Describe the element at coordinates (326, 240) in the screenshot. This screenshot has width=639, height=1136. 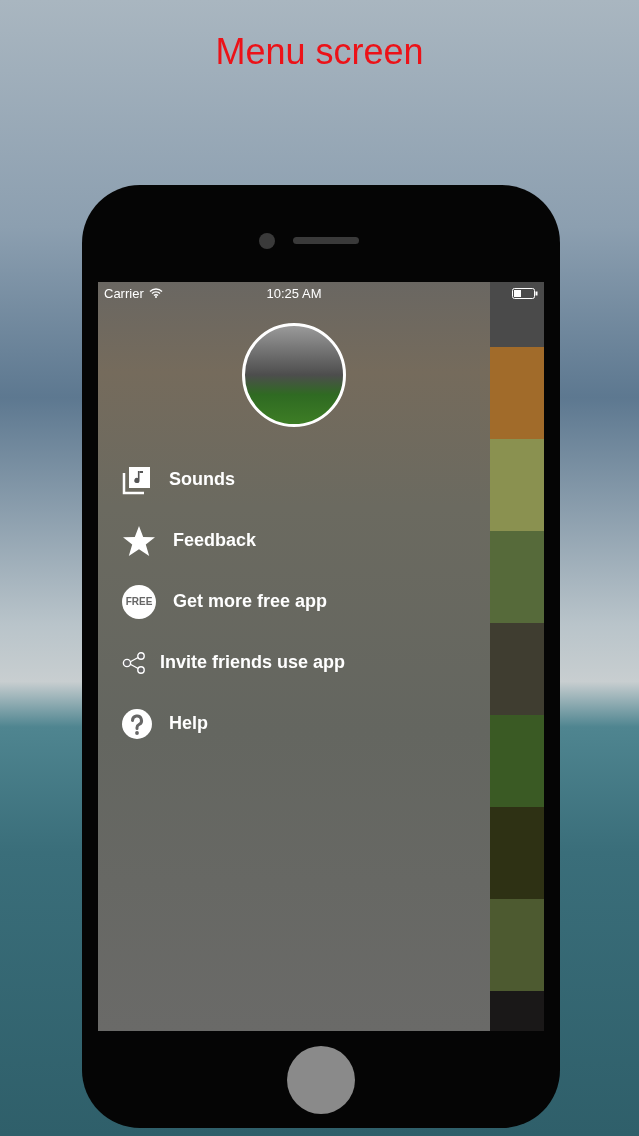
I see `speaker-slot` at that location.